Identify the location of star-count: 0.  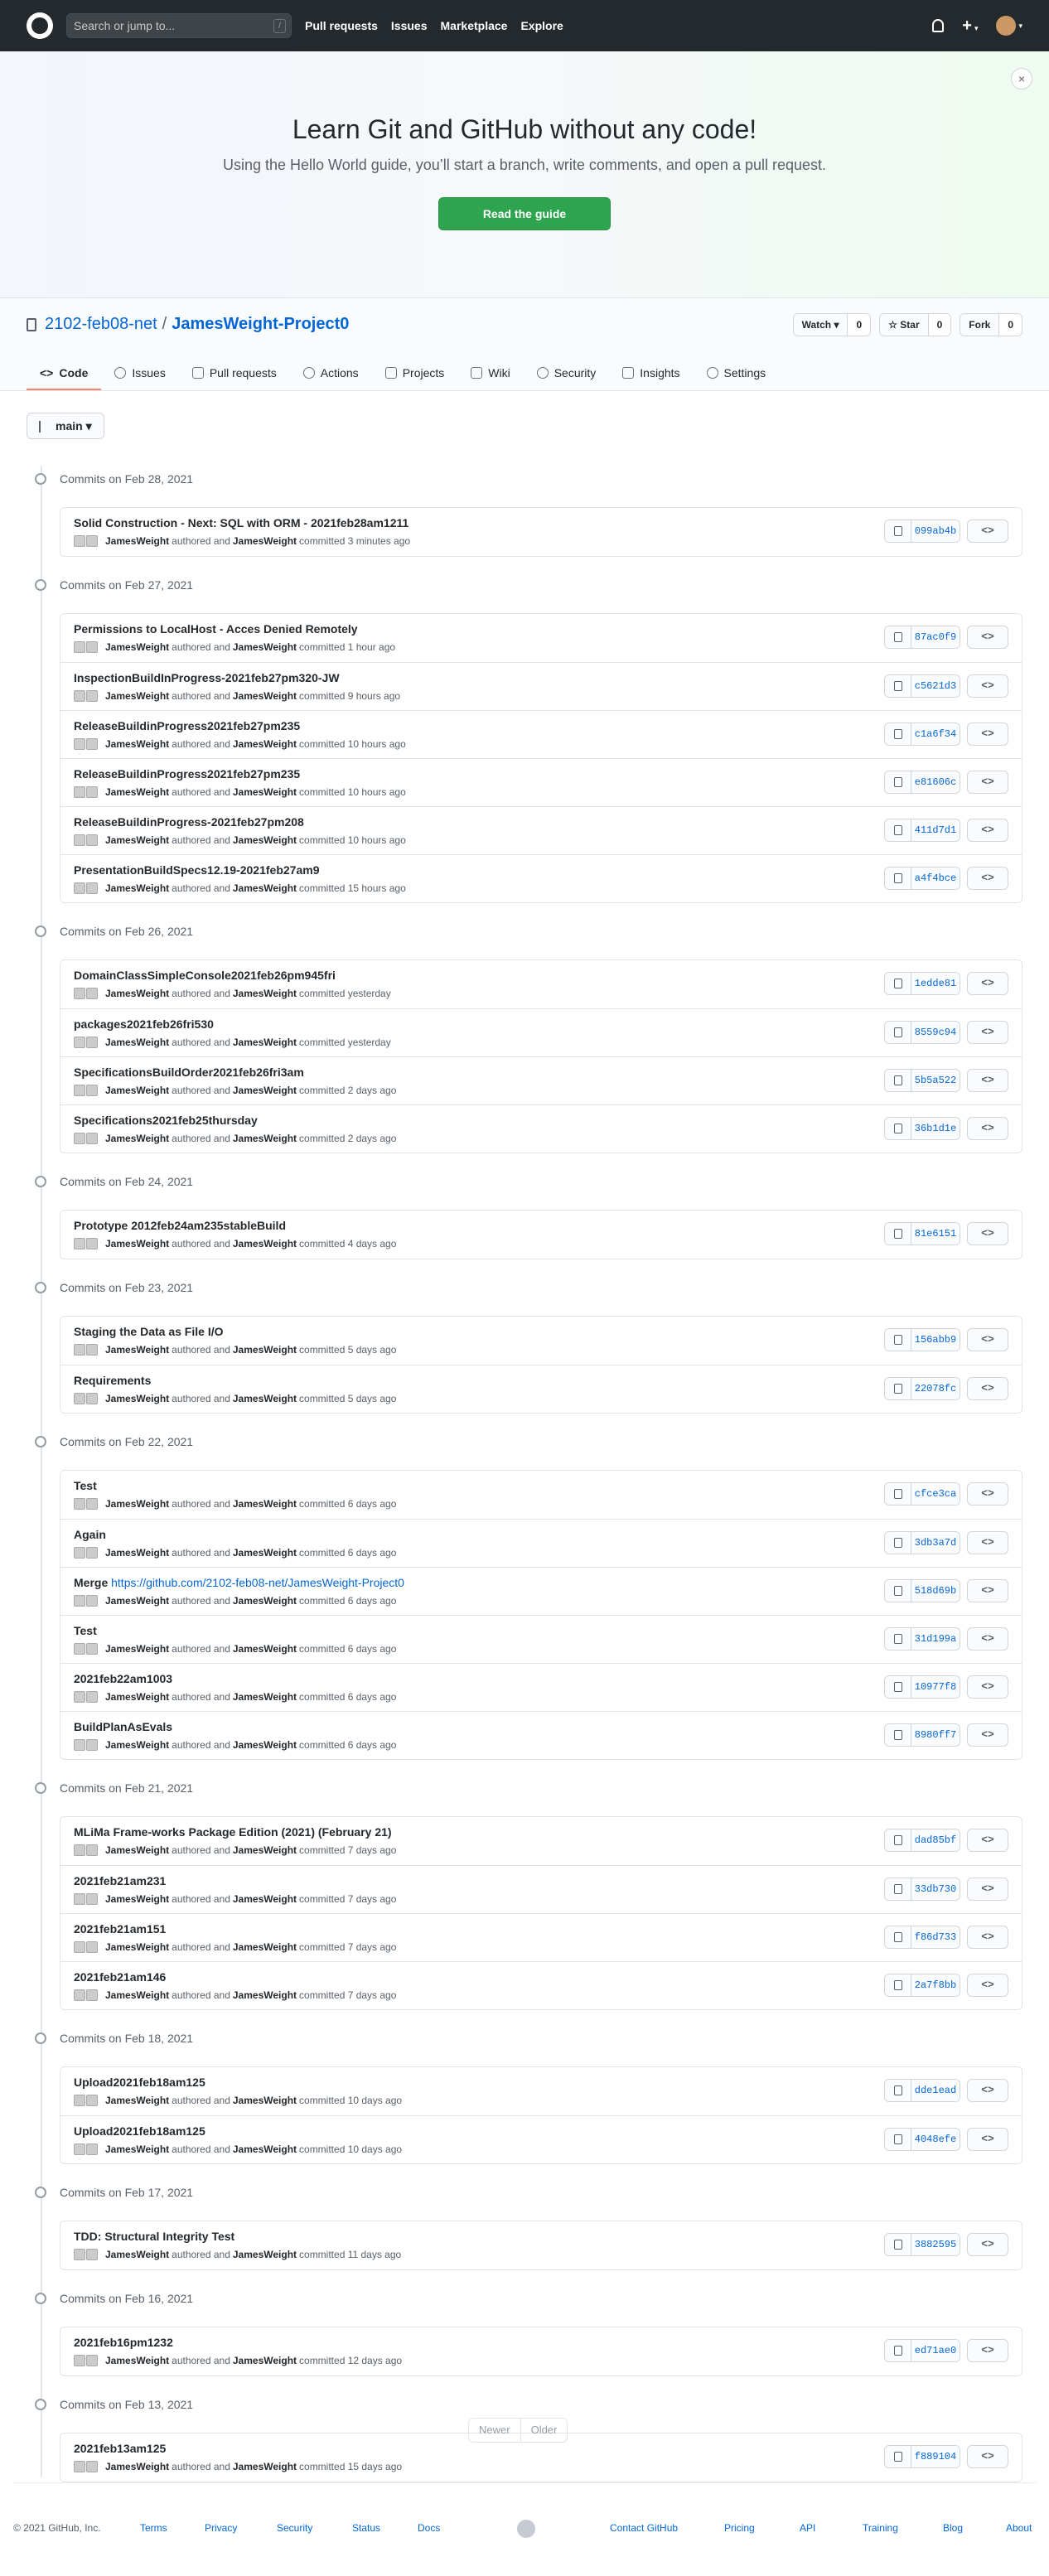
(940, 325).